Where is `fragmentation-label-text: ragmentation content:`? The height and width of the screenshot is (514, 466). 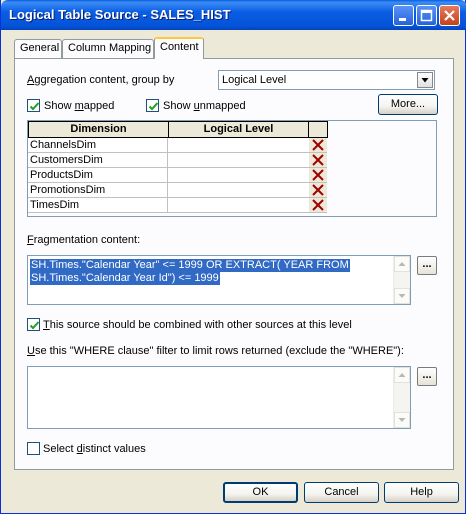
fragmentation-label-text: ragmentation content: is located at coordinates (87, 240).